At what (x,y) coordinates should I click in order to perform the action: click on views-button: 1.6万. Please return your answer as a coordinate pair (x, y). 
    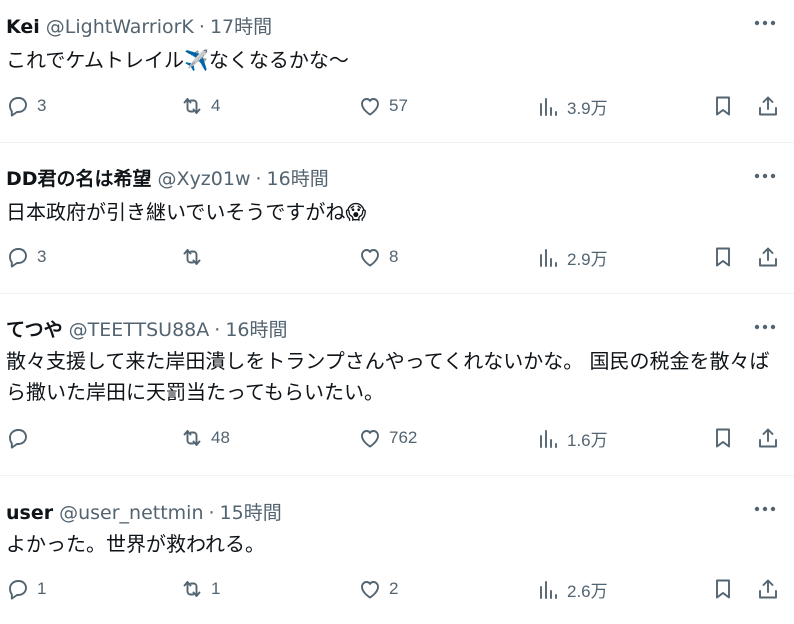
    Looking at the image, I should click on (572, 438).